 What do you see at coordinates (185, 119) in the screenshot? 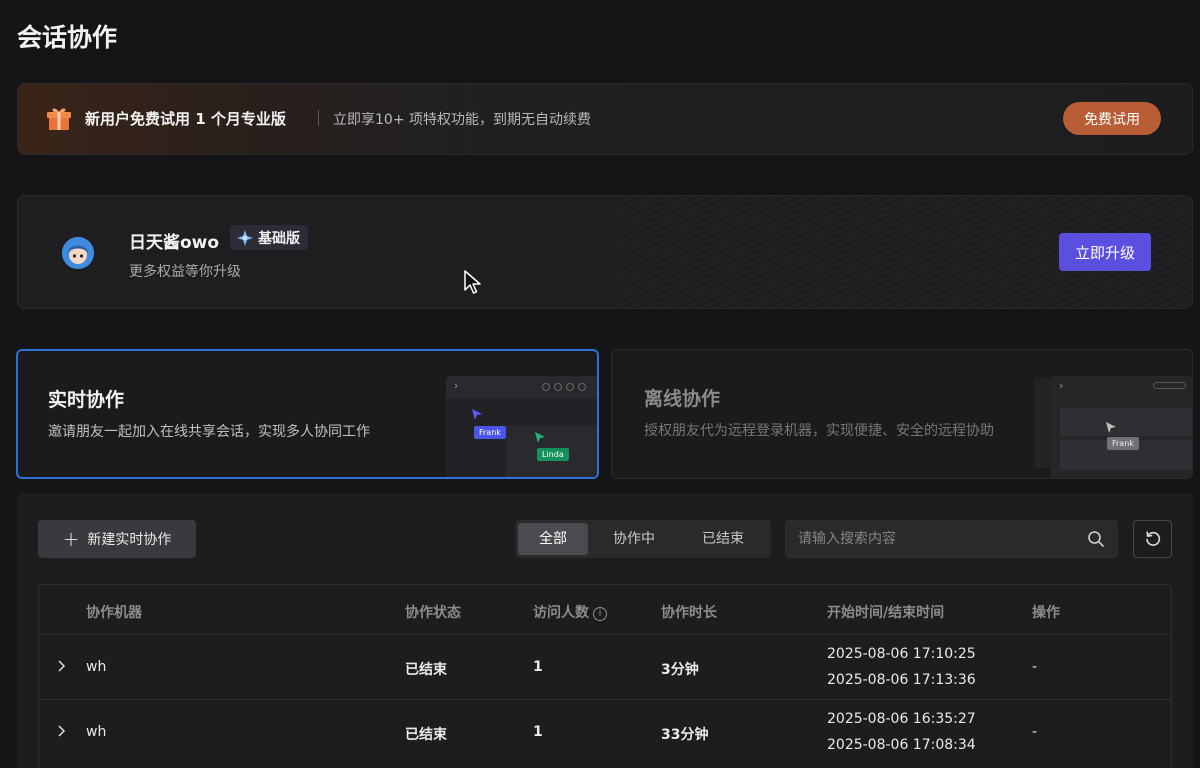
I see `promo-title: 新用户免费试用 1 个月专业版` at bounding box center [185, 119].